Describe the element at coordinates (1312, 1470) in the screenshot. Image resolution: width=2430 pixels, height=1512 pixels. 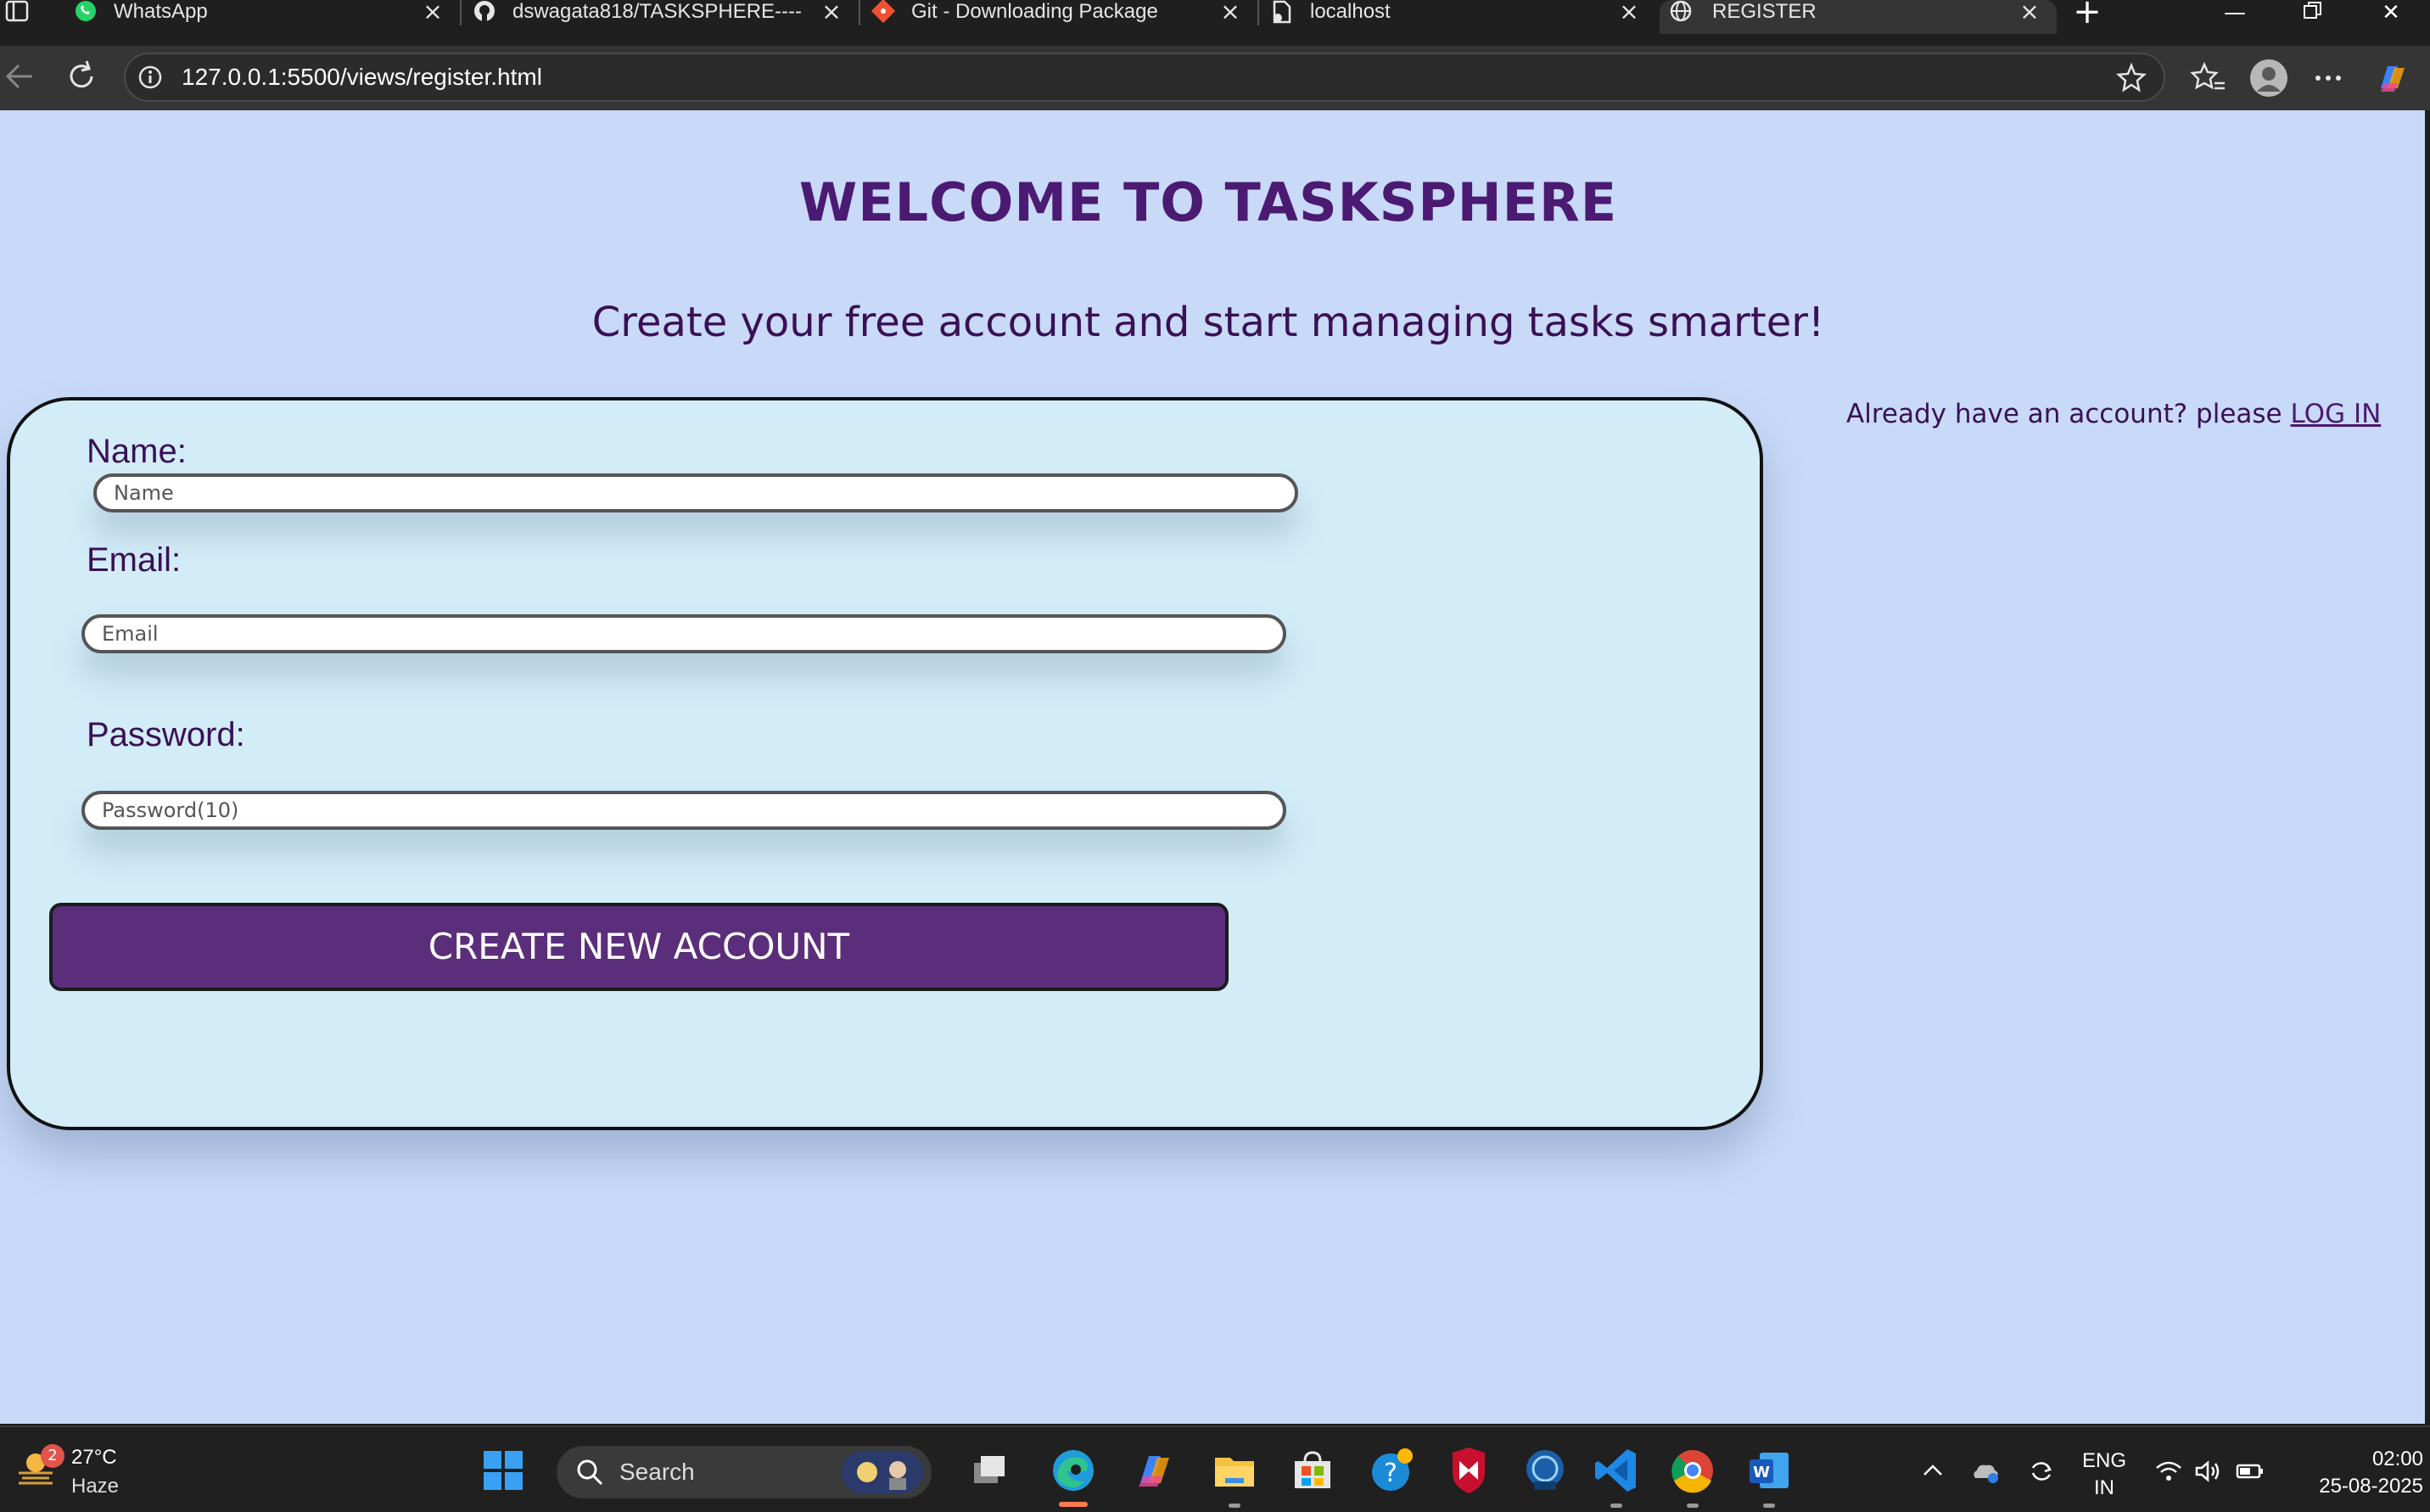
I see `microsoft-store-icon` at that location.